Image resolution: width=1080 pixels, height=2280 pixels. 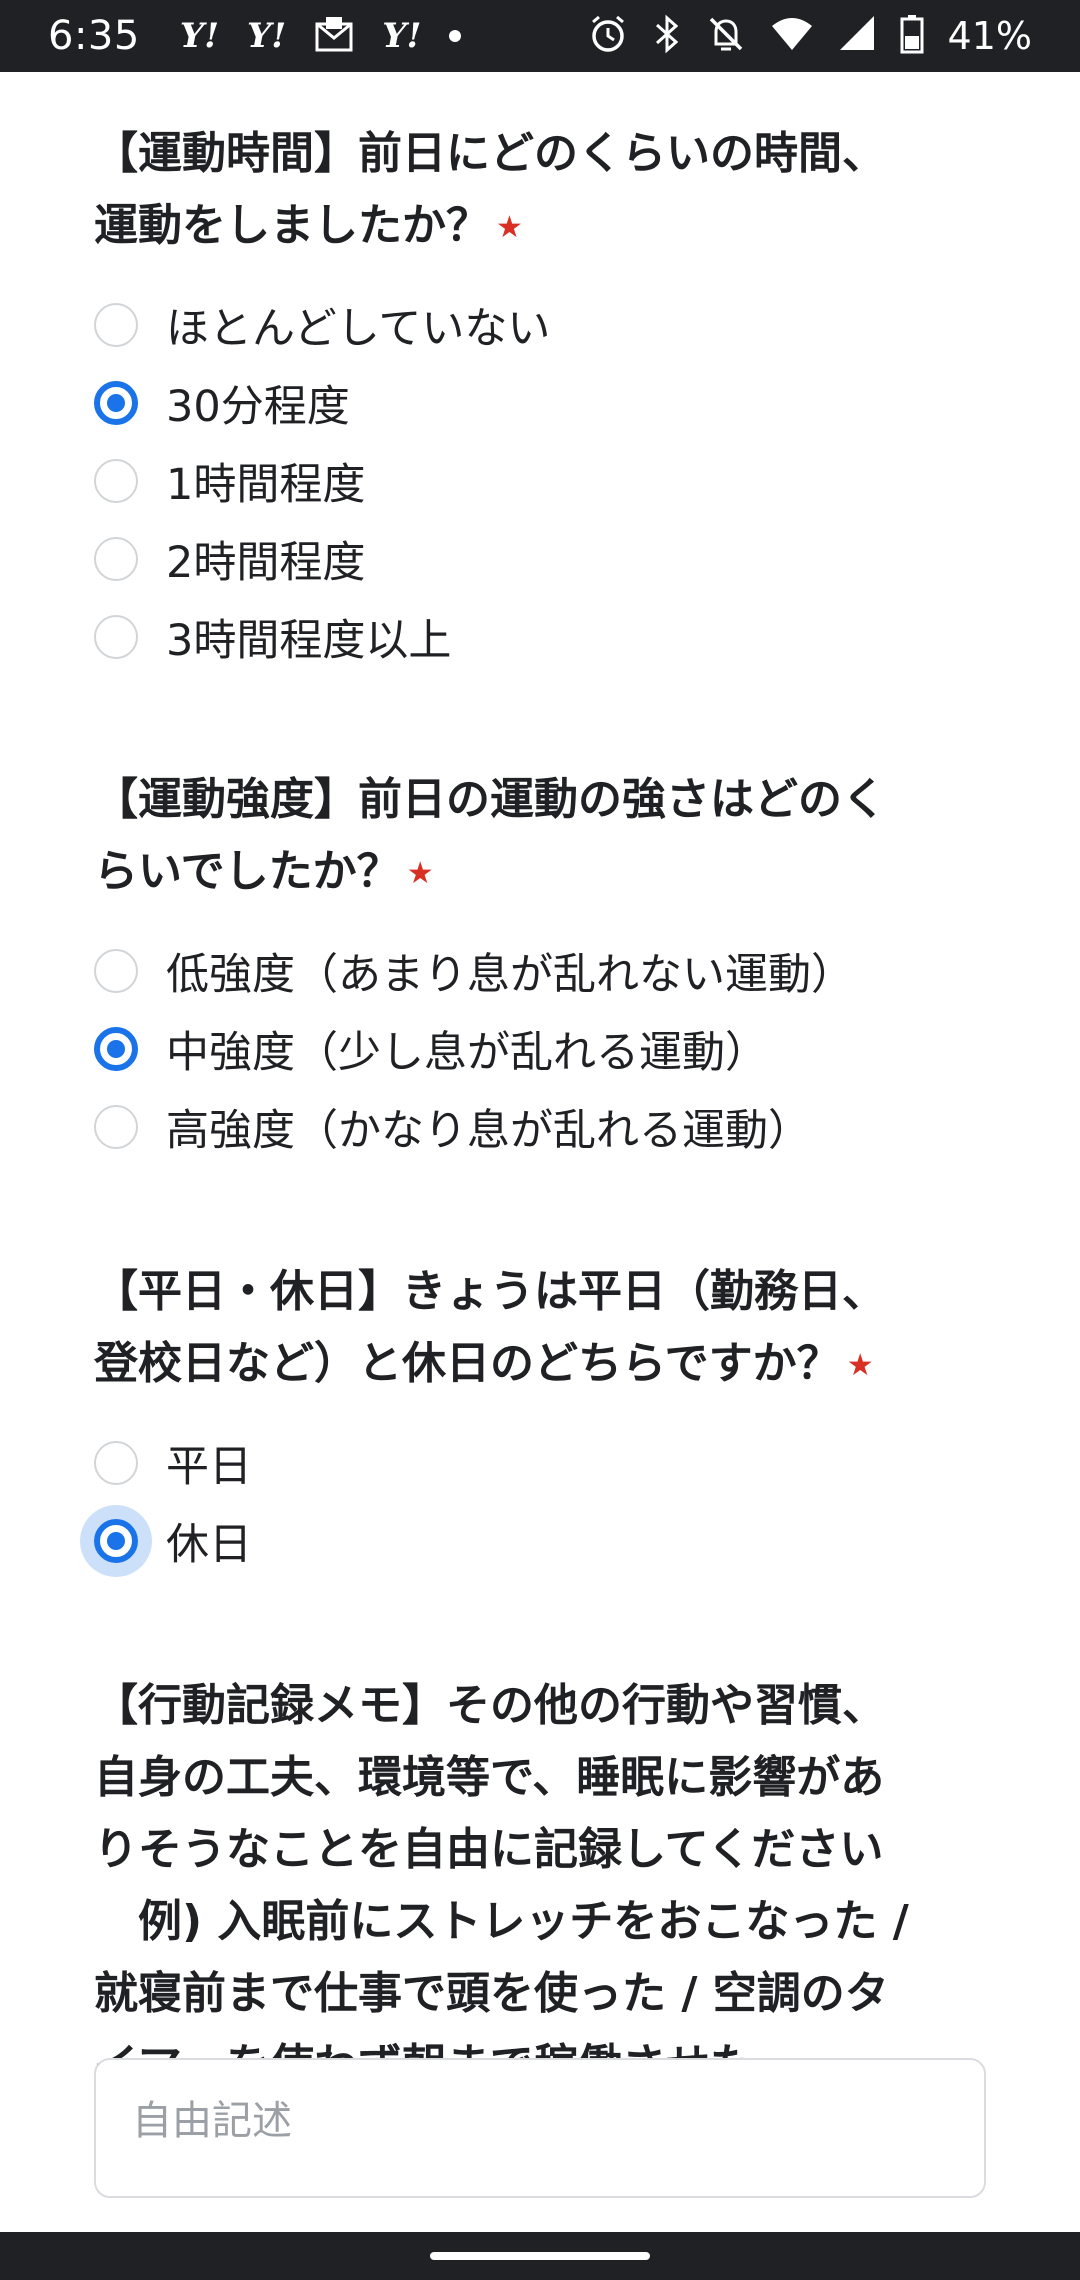 I want to click on cellular-signal-icon, so click(x=857, y=36).